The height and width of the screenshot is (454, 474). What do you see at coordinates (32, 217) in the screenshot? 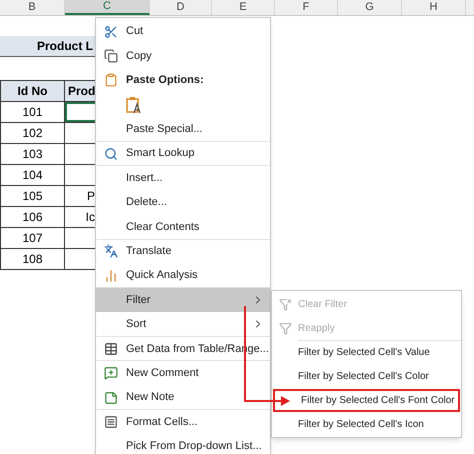
I see `table-cell: 106` at bounding box center [32, 217].